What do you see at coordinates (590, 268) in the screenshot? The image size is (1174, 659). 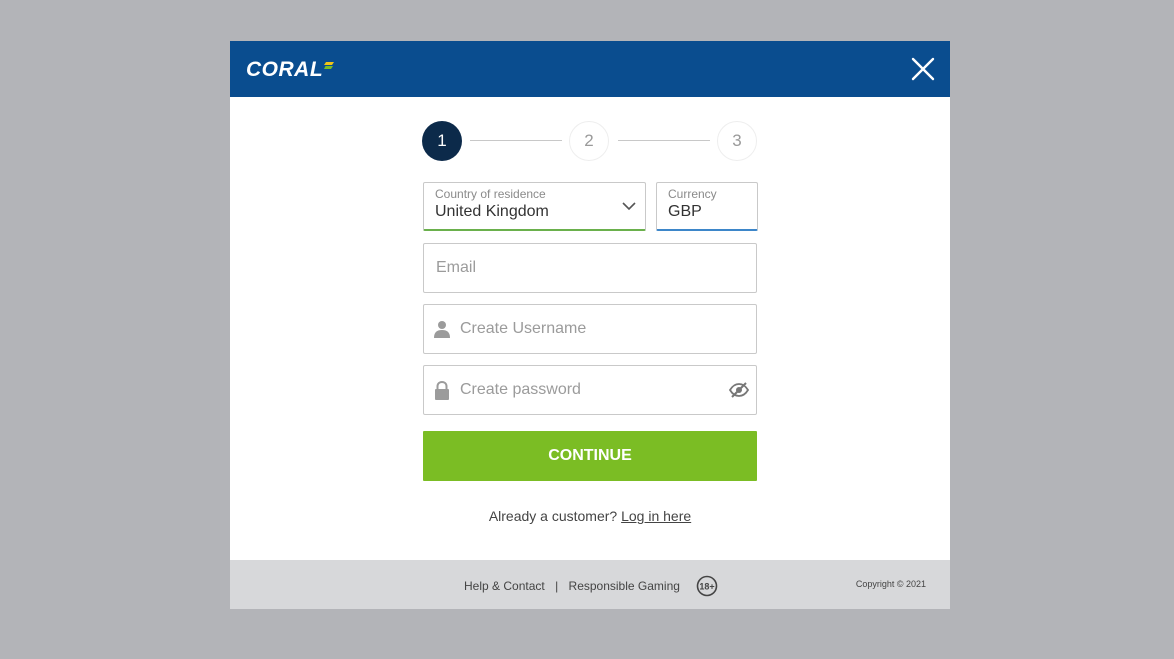 I see `email-field: Email` at bounding box center [590, 268].